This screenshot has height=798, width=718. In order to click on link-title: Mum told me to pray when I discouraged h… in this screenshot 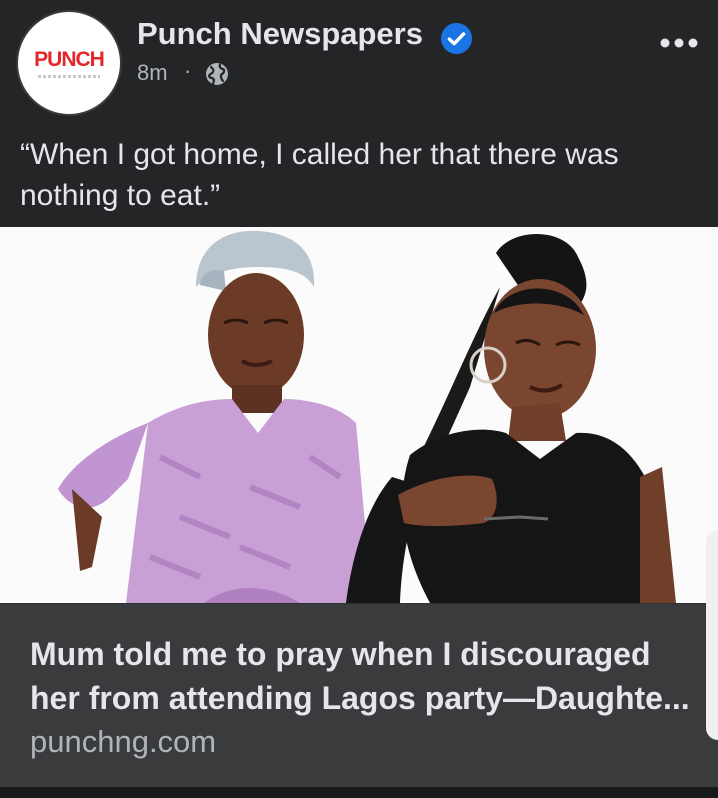, I will do `click(360, 676)`.